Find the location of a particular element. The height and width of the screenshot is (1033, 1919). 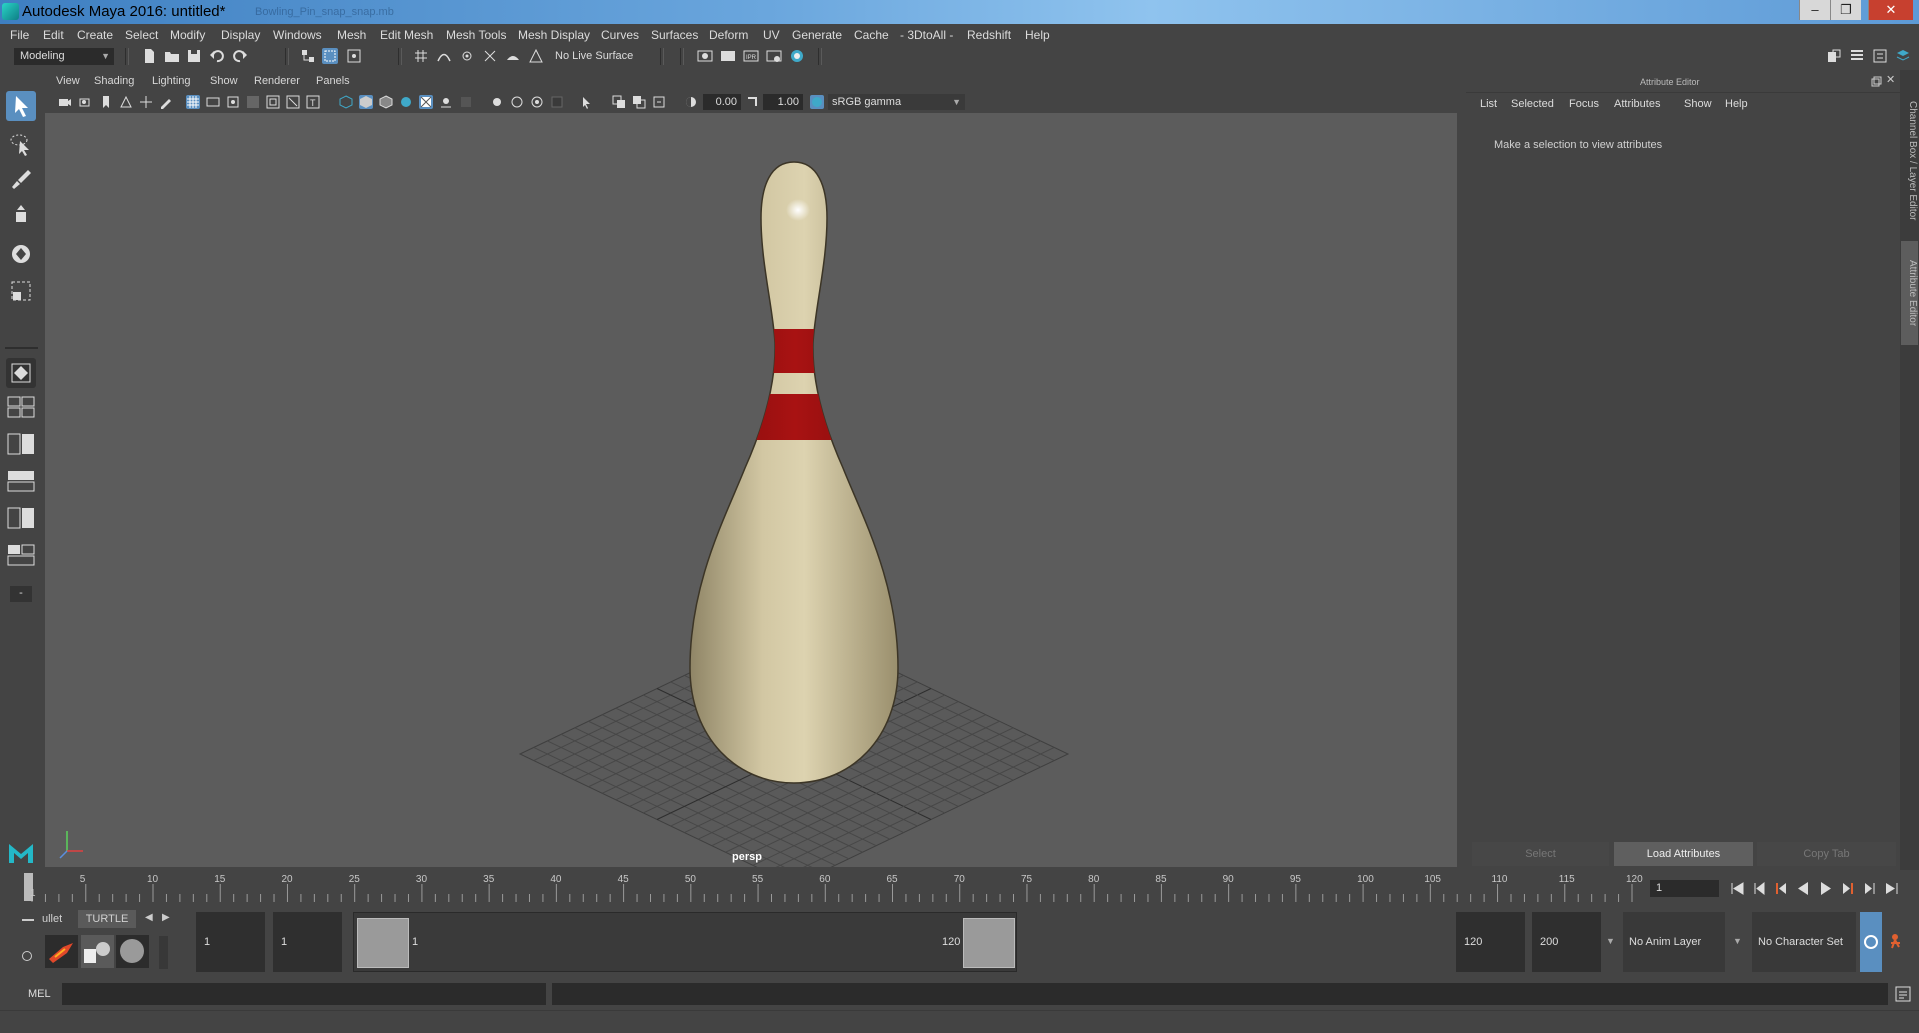

shelf-tab-prev-icon: ◀ is located at coordinates (149, 917).